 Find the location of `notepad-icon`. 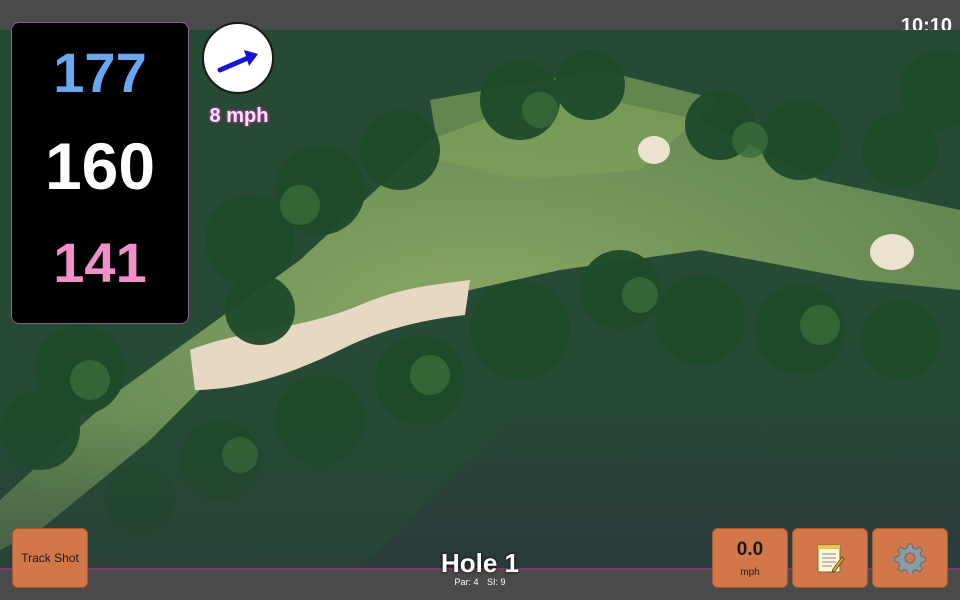

notepad-icon is located at coordinates (831, 558).